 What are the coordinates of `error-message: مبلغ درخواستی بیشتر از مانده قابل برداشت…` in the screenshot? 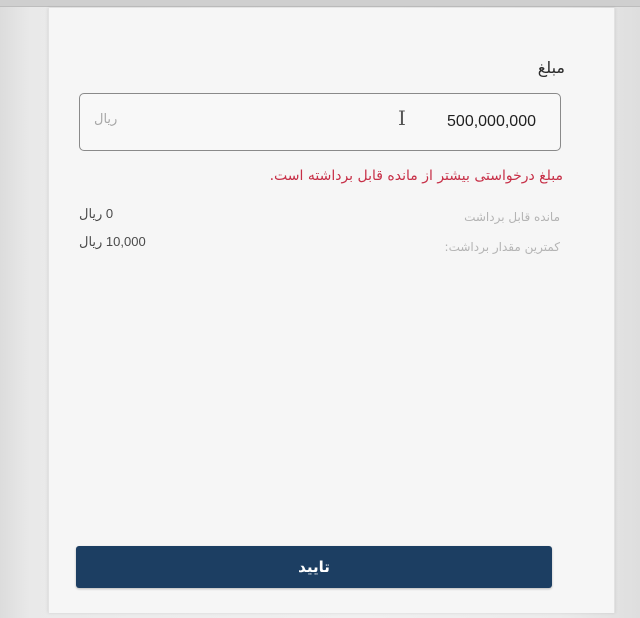 It's located at (416, 176).